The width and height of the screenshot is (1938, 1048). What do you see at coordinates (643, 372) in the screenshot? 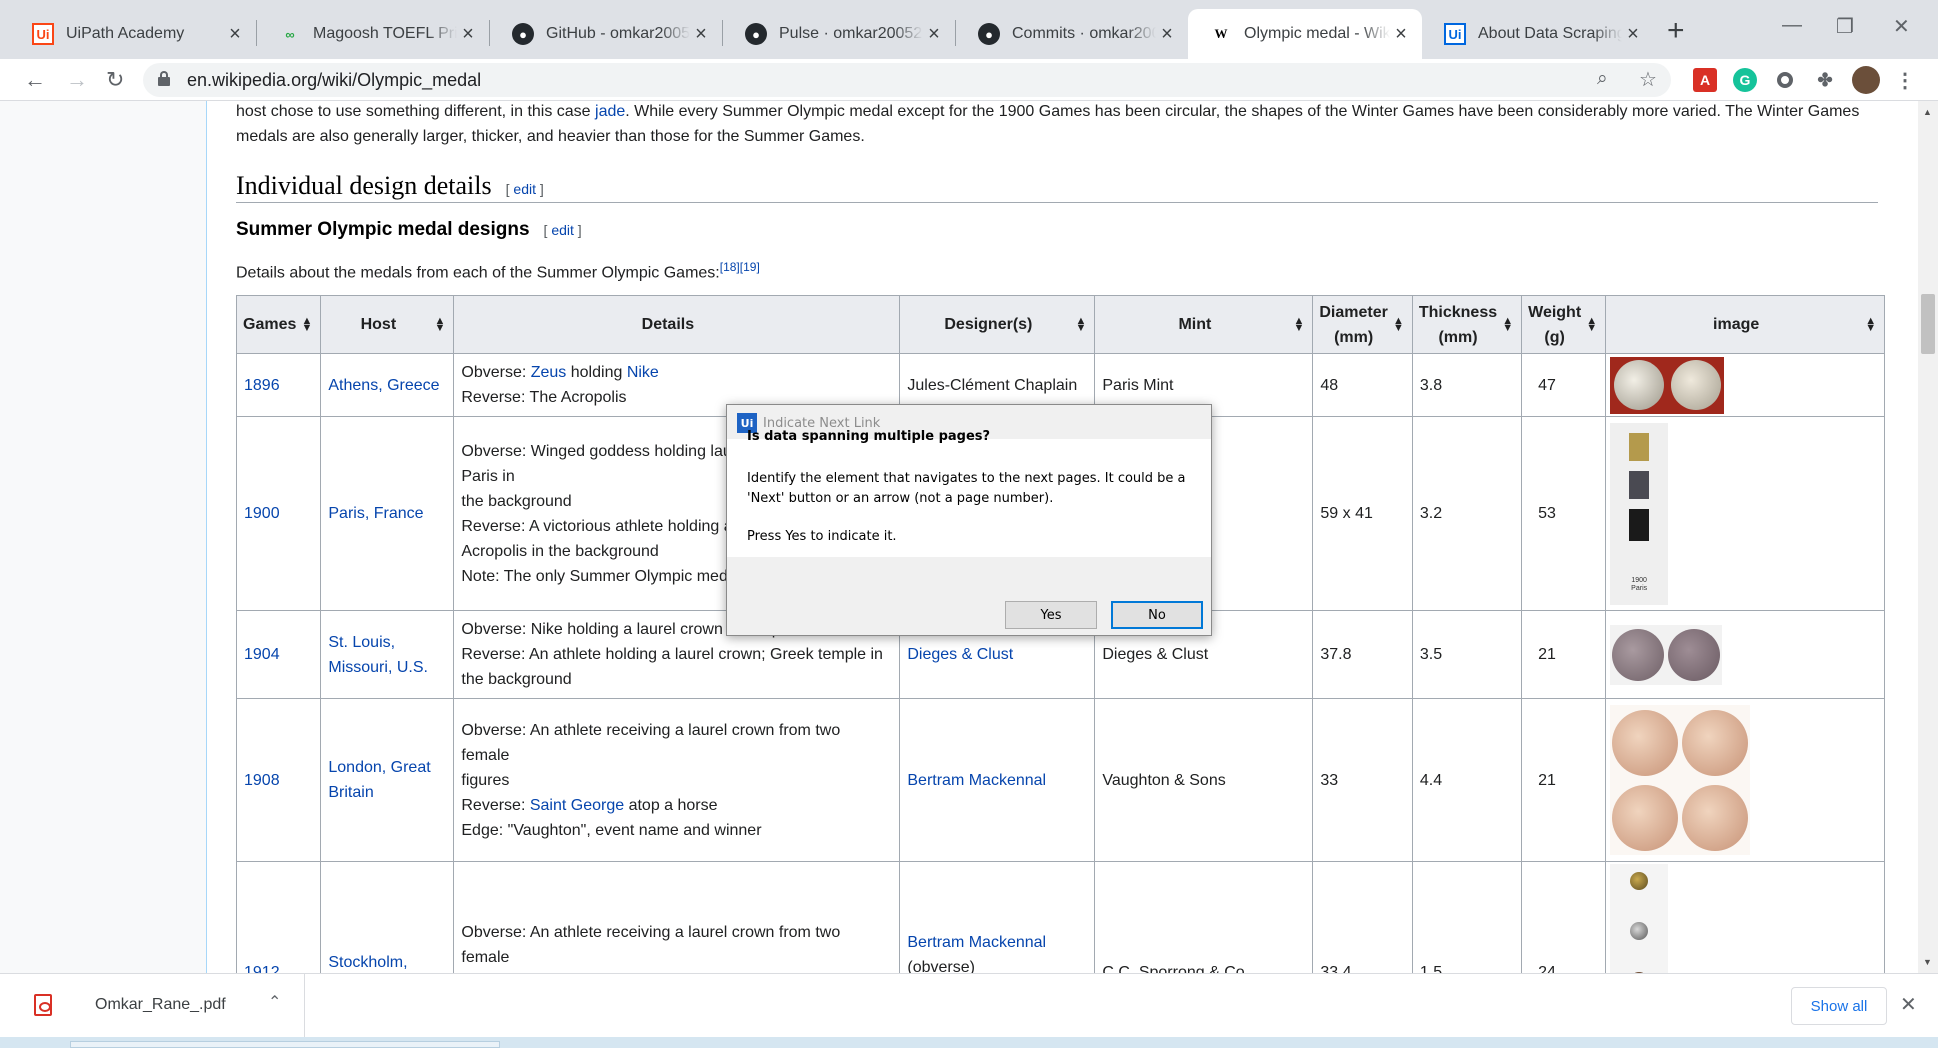
I see `nike-link: Nike` at bounding box center [643, 372].